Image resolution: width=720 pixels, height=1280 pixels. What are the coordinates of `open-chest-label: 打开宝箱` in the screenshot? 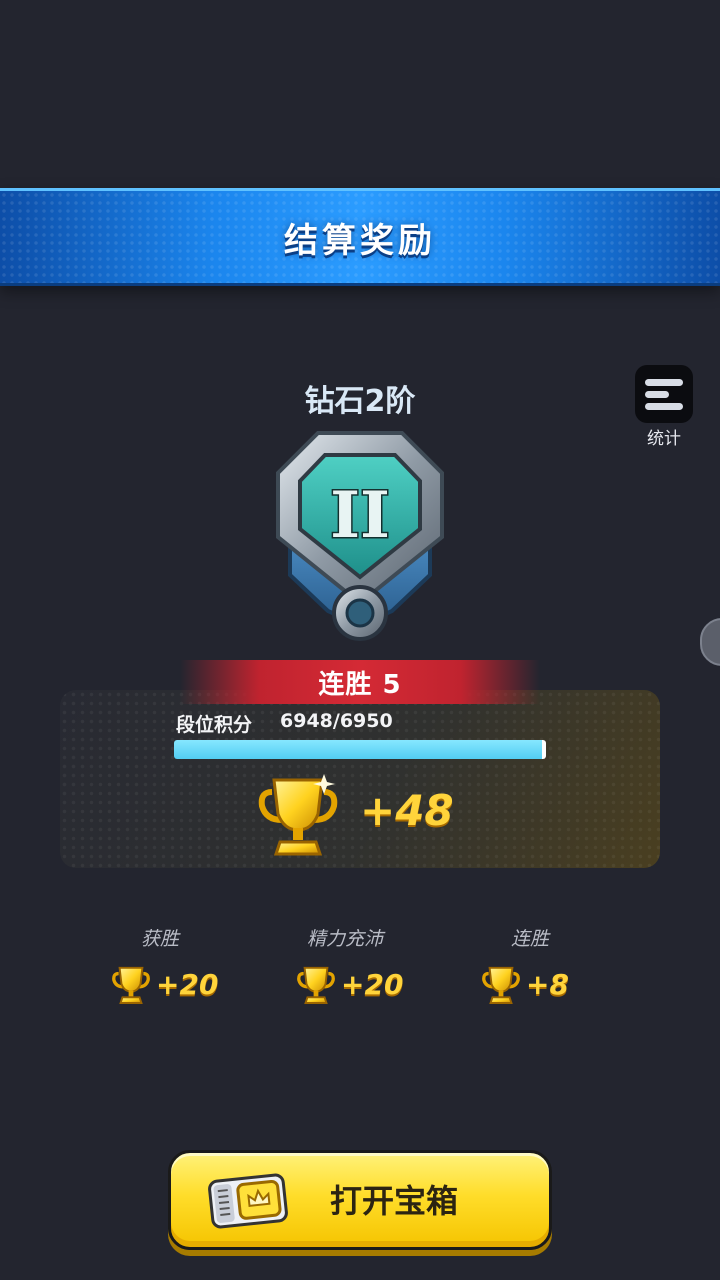 It's located at (394, 1201).